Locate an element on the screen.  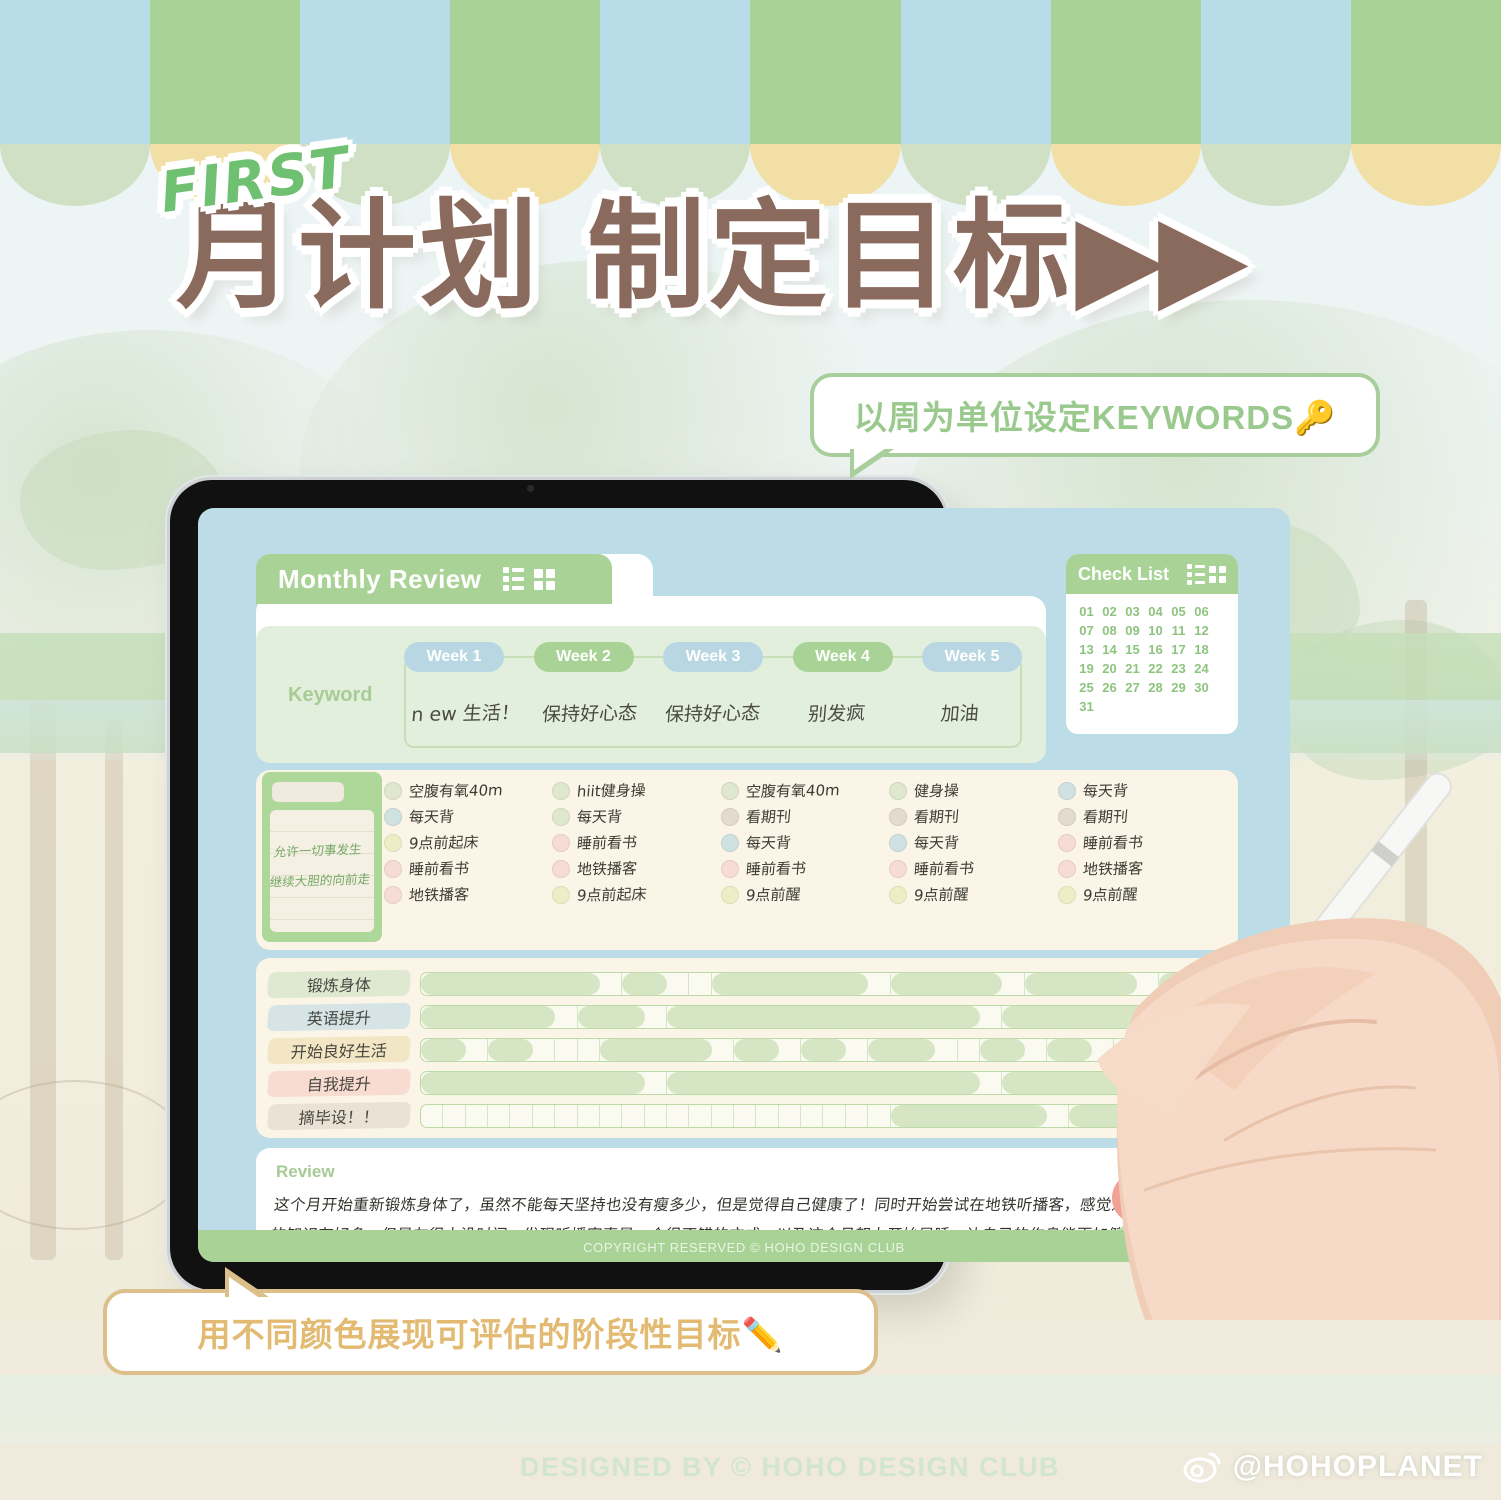
check-list-day: 28 is located at coordinates (1155, 687).